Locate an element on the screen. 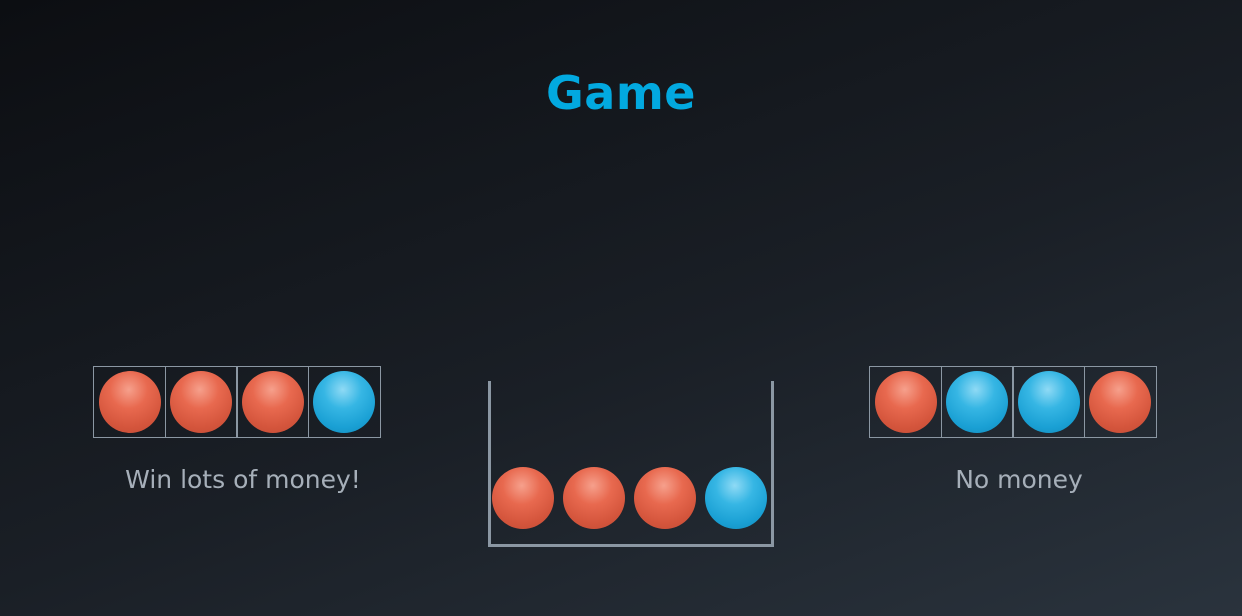 The image size is (1242, 616). cup-balls is located at coordinates (629, 498).